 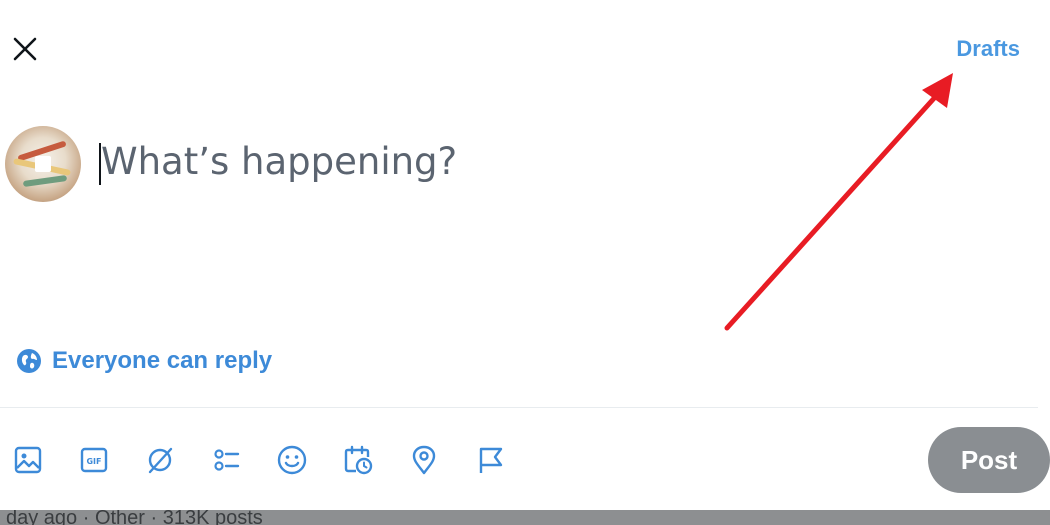 What do you see at coordinates (29, 361) in the screenshot?
I see `globe-icon` at bounding box center [29, 361].